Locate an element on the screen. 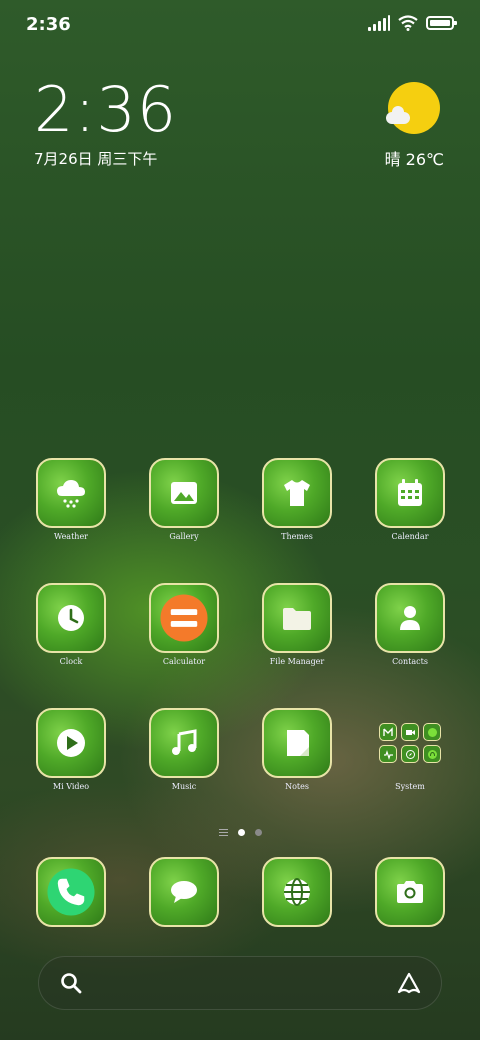 Image resolution: width=480 pixels, height=1040 pixels. signal-icon is located at coordinates (379, 23).